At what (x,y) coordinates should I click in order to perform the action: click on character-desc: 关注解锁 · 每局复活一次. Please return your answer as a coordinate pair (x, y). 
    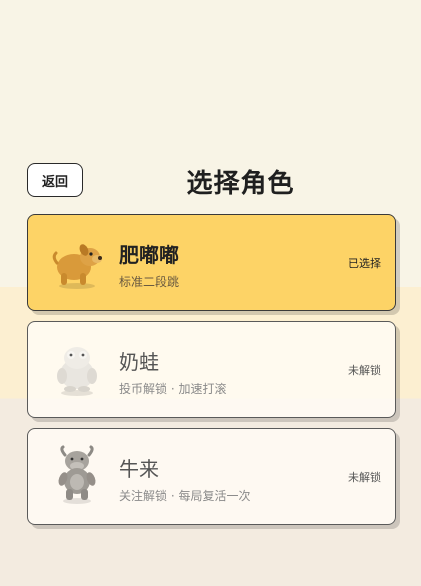
    Looking at the image, I should click on (185, 496).